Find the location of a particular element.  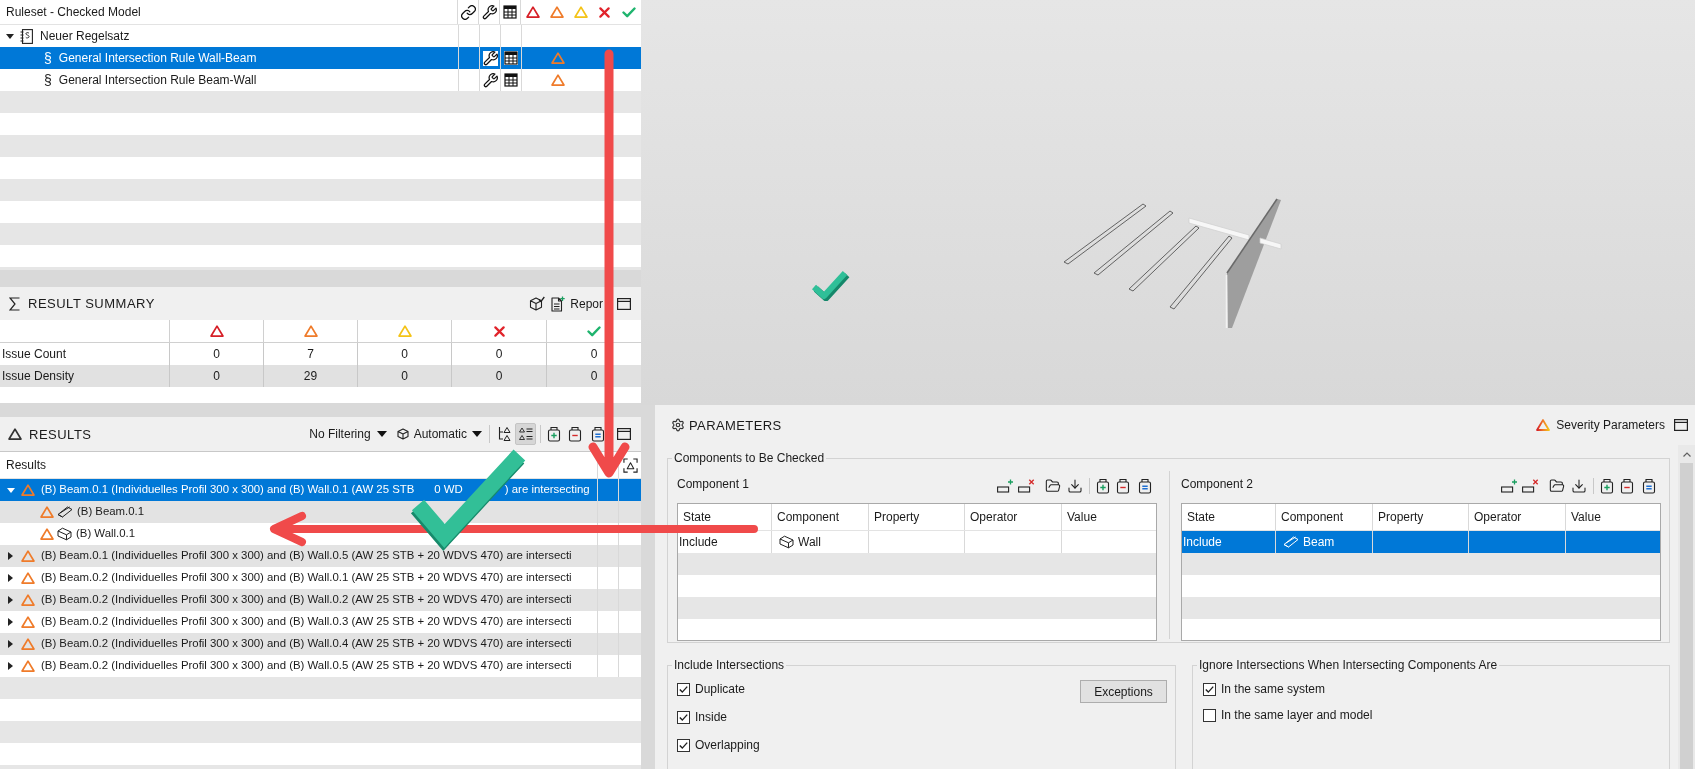

severity-parameters-button: Severity Parameters is located at coordinates (1600, 425).